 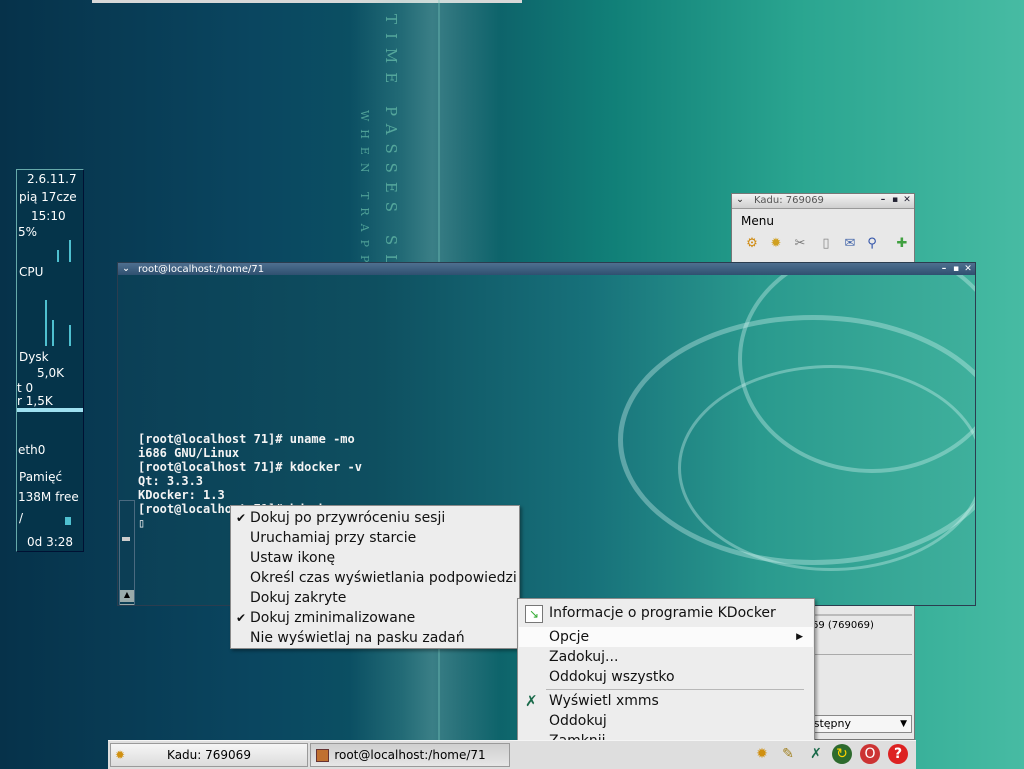 What do you see at coordinates (410, 755) in the screenshot?
I see `task-terminal: root@localhost:/home/71` at bounding box center [410, 755].